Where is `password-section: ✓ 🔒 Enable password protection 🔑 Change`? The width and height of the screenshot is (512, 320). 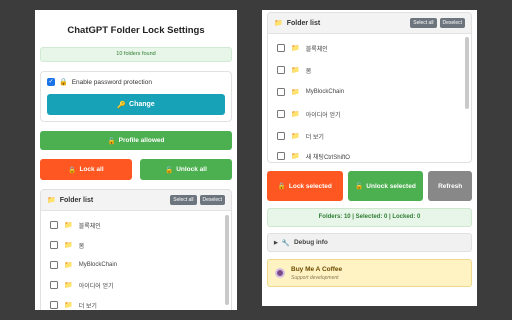 password-section: ✓ 🔒 Enable password protection 🔑 Change is located at coordinates (136, 96).